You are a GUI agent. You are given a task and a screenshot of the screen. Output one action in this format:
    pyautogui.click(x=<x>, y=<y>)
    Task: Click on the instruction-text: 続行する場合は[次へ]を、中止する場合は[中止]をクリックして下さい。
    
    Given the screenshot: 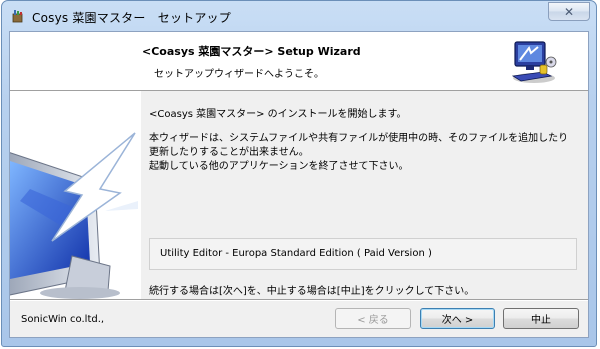 What is the action you would take?
    pyautogui.click(x=312, y=291)
    